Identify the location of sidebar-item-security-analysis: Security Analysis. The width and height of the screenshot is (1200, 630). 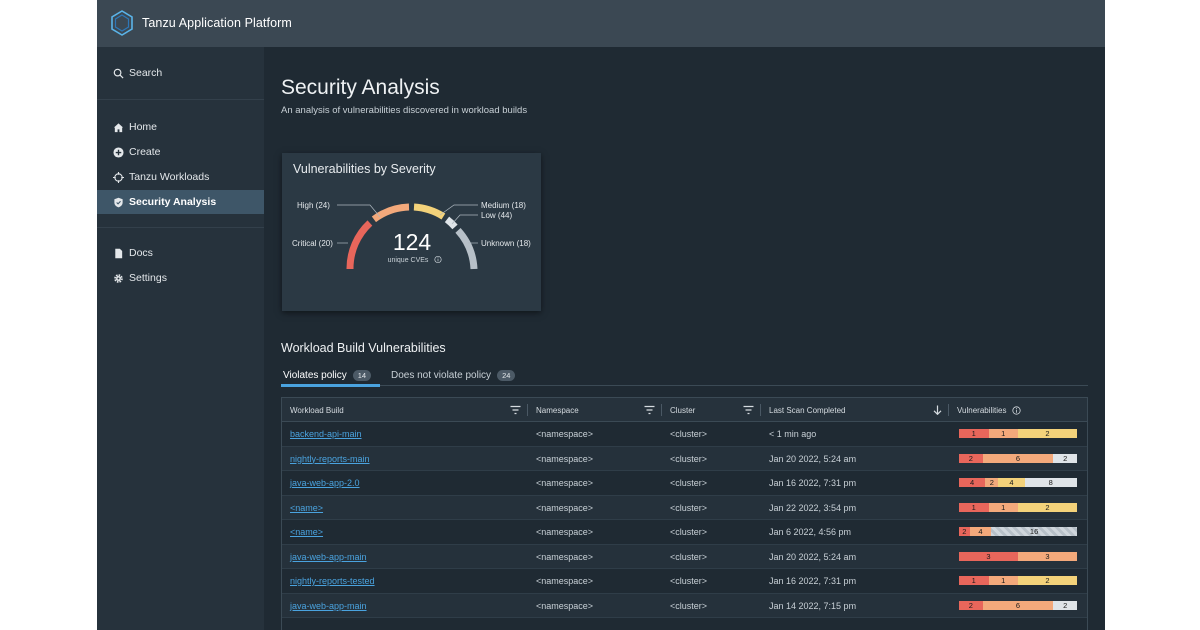
(180, 202).